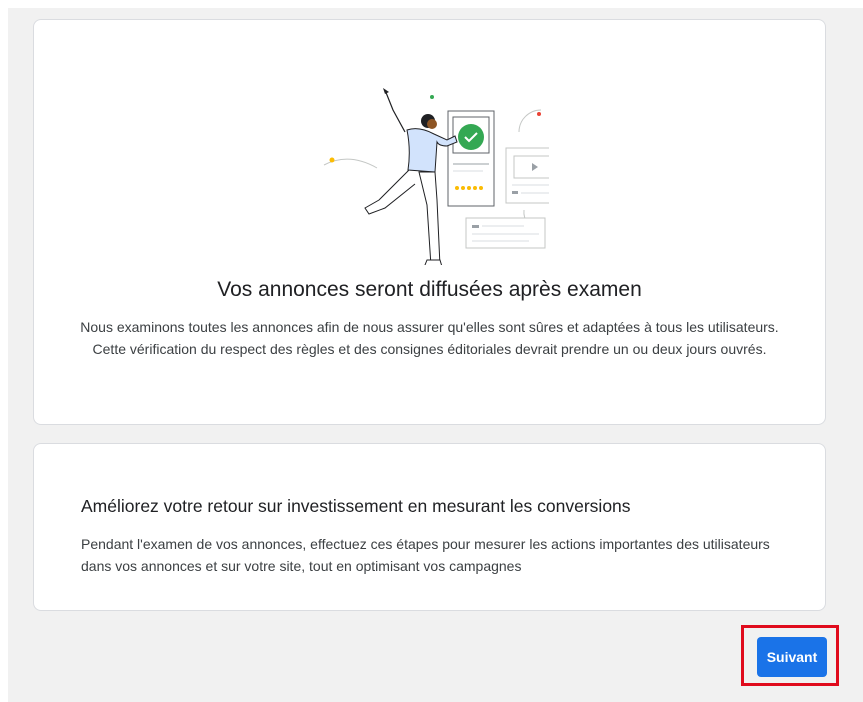  Describe the element at coordinates (436, 176) in the screenshot. I see `ad-review-illustration` at that location.